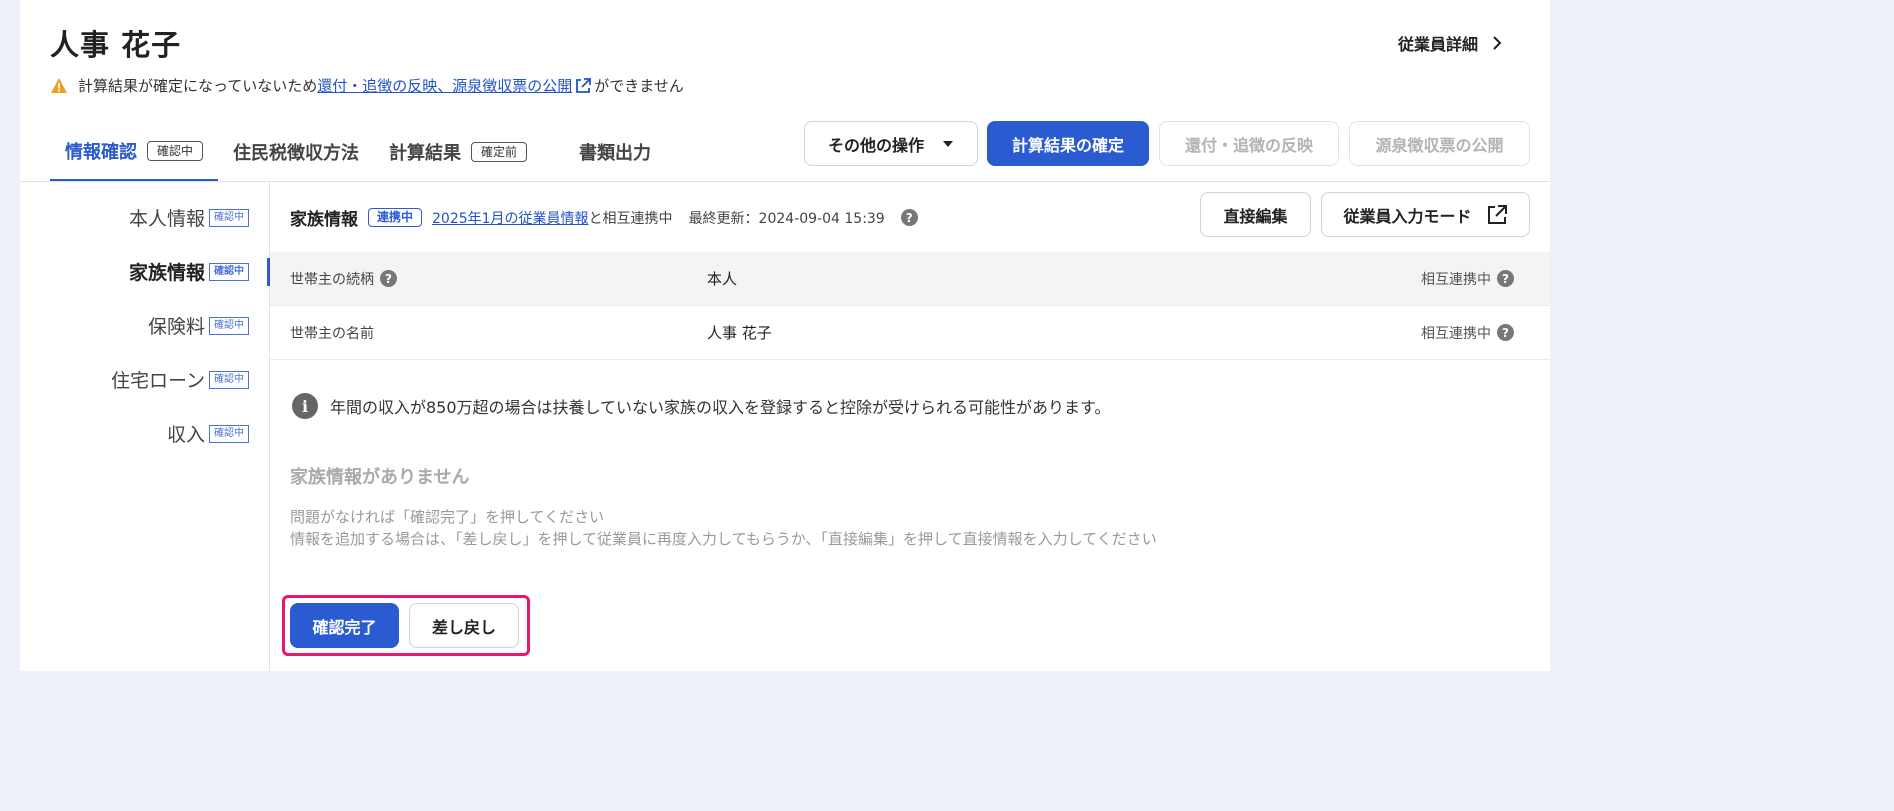 Image resolution: width=1894 pixels, height=811 pixels. Describe the element at coordinates (875, 145) in the screenshot. I see `other-actions-label: その他の操作` at that location.